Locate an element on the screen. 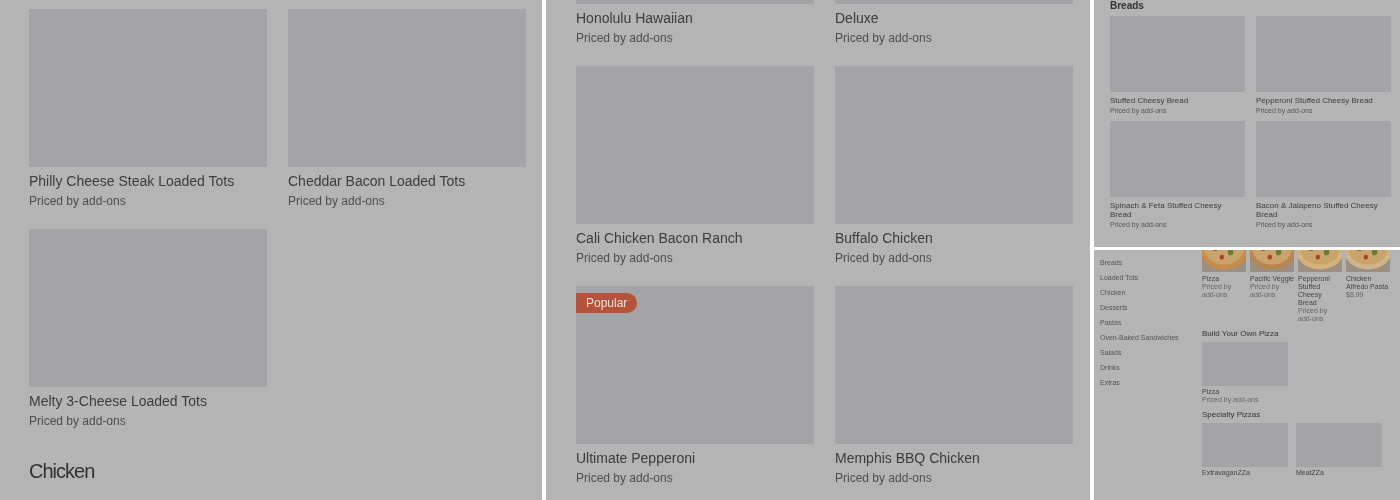 Image resolution: width=1400 pixels, height=500 pixels. item-name: Spinach & Feta Stuffed Cheesy Bread is located at coordinates (1166, 210).